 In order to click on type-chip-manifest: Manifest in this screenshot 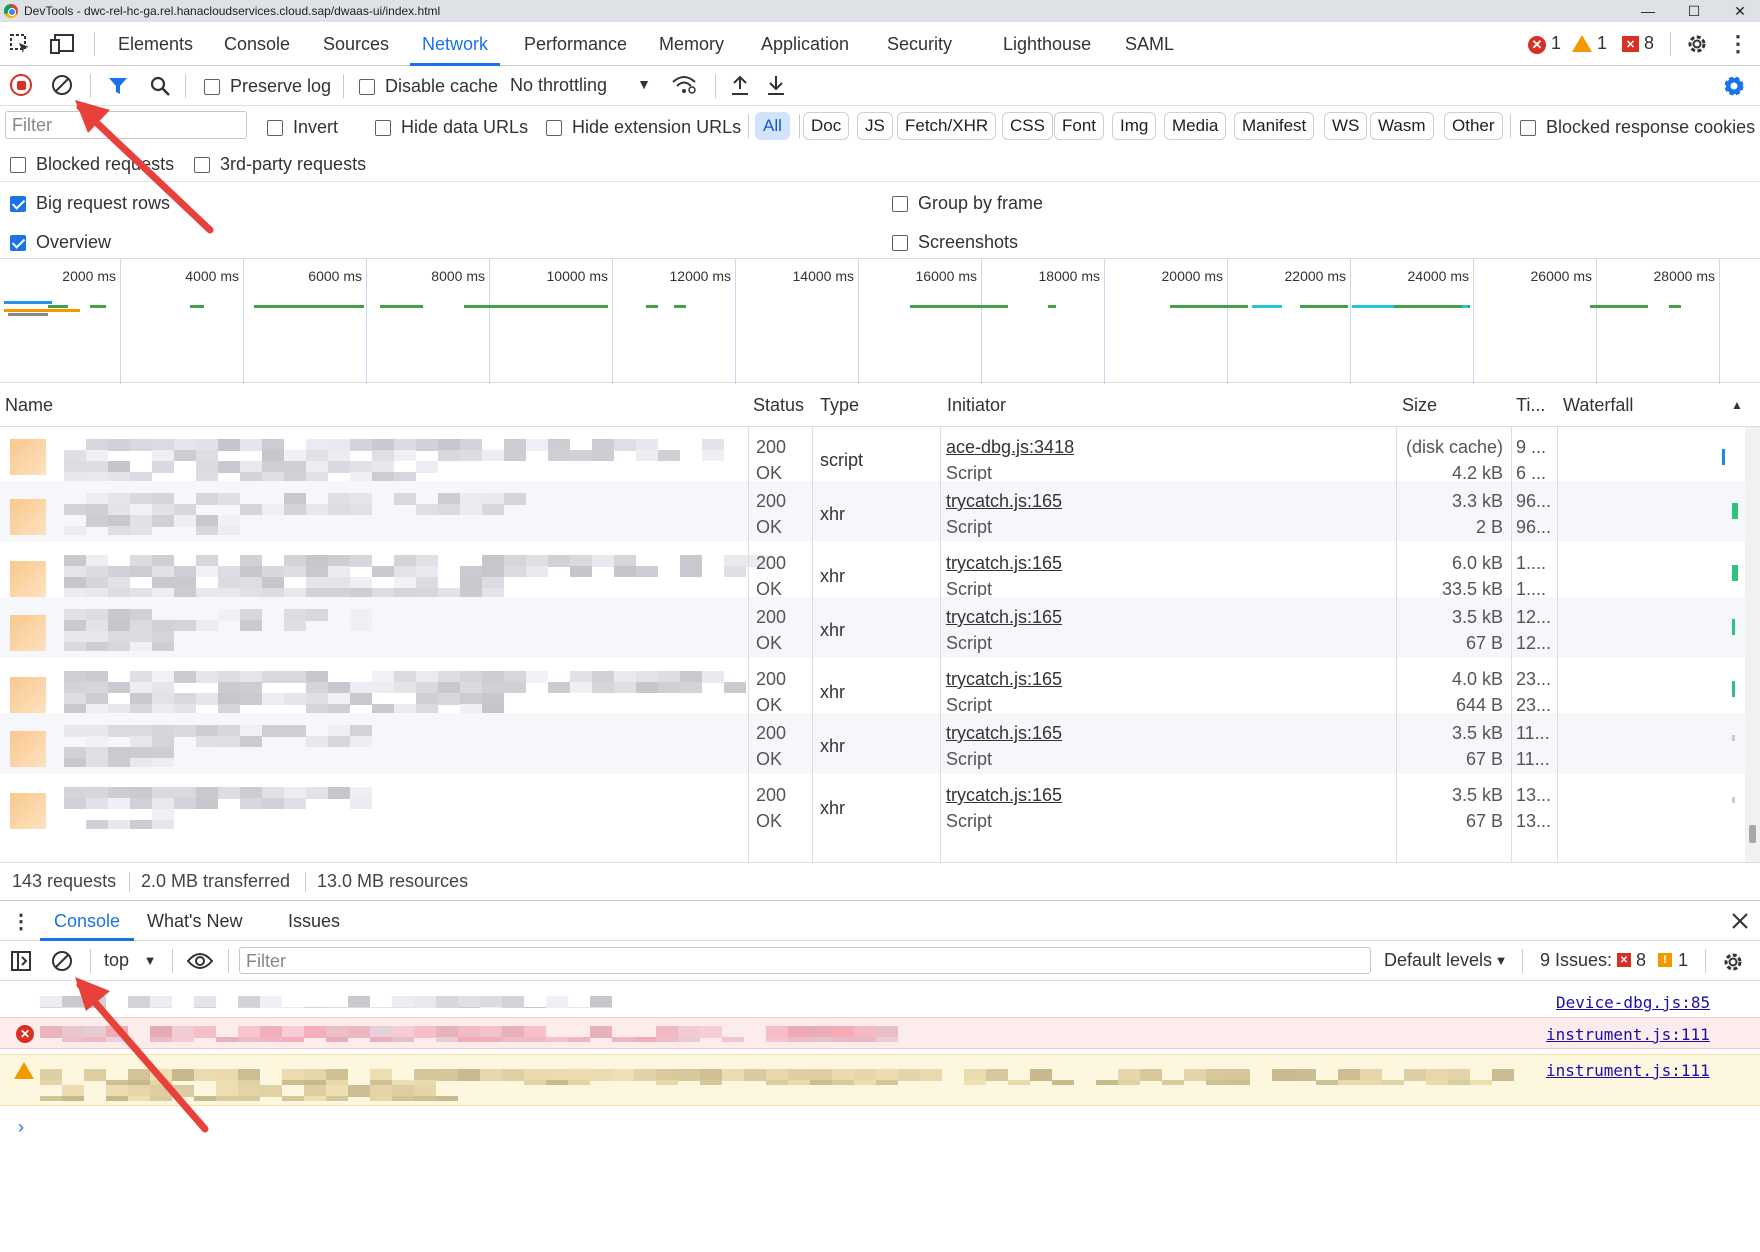, I will do `click(1274, 126)`.